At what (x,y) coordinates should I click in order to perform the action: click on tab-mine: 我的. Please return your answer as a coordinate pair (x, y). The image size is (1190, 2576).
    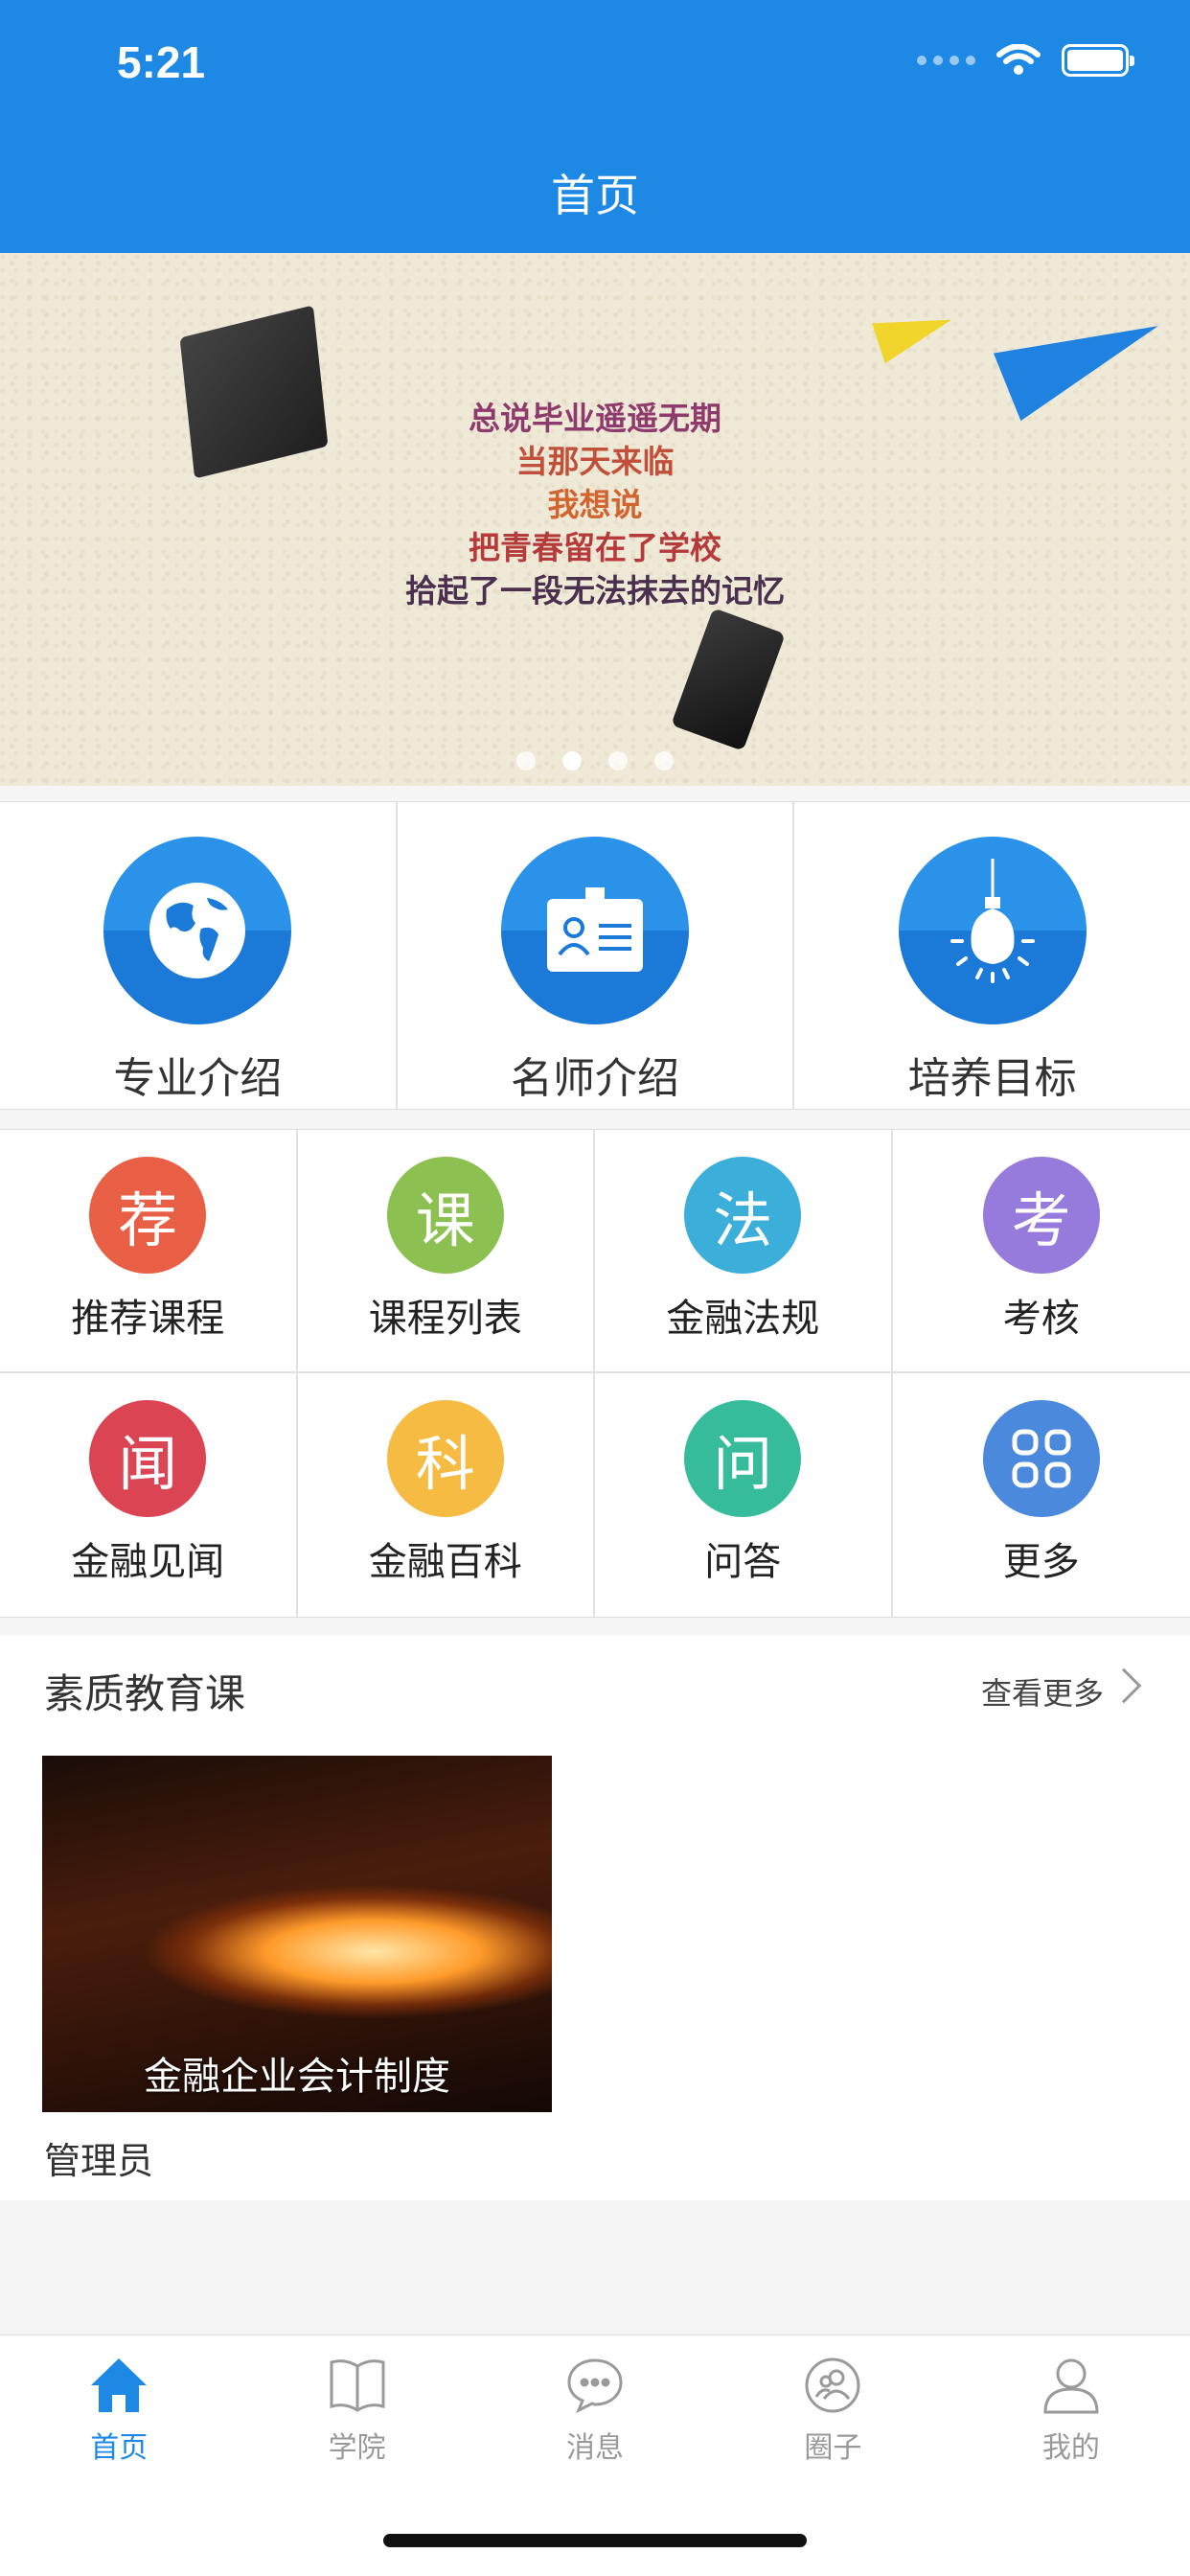
    Looking at the image, I should click on (1071, 2455).